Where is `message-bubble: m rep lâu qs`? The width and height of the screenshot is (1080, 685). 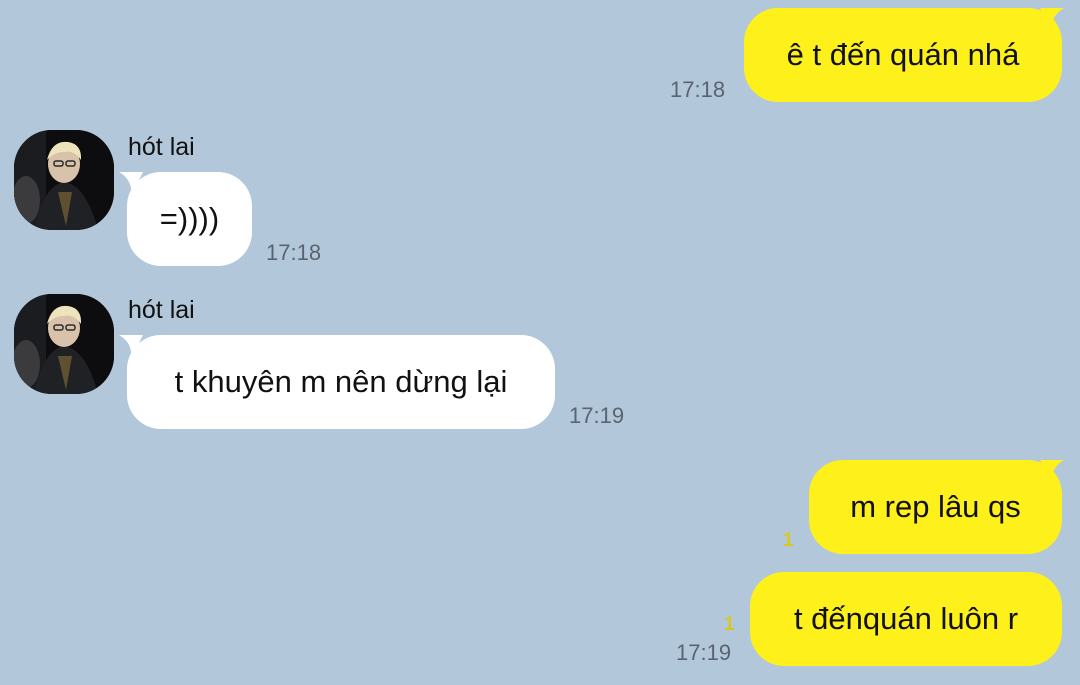 message-bubble: m rep lâu qs is located at coordinates (935, 507).